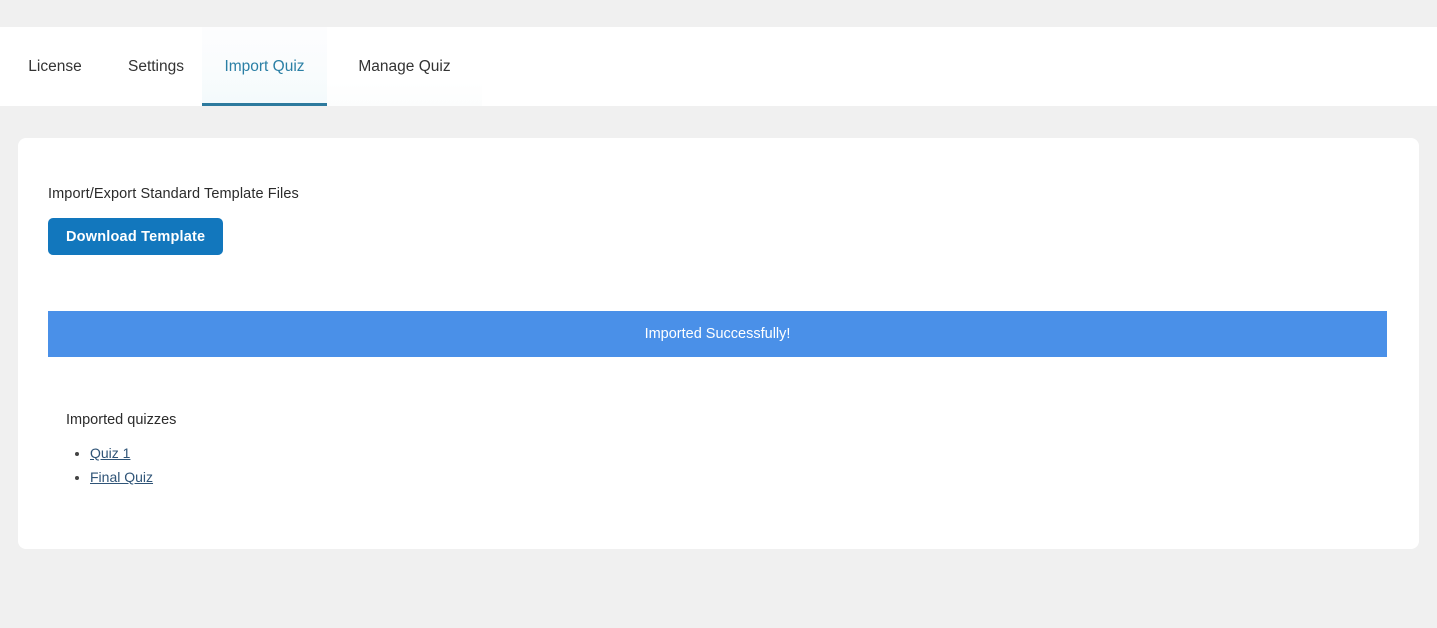 The width and height of the screenshot is (1437, 628). I want to click on list-item: Quiz 1, so click(121, 453).